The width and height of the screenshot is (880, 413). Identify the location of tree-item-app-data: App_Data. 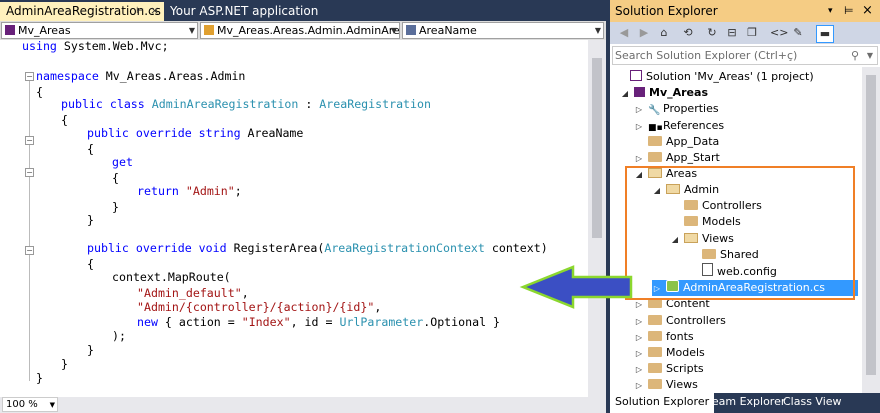
(676, 142).